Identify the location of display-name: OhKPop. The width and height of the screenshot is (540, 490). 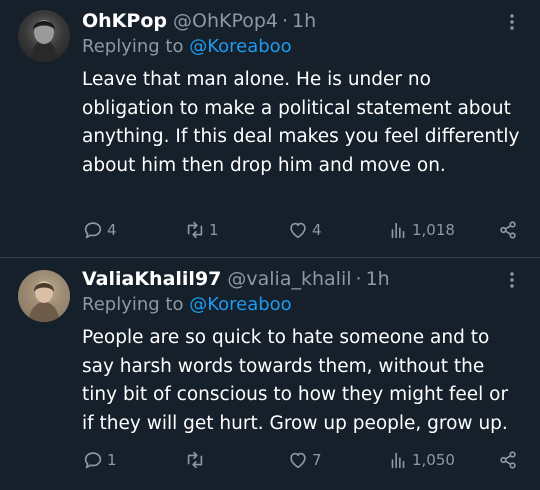
(124, 21).